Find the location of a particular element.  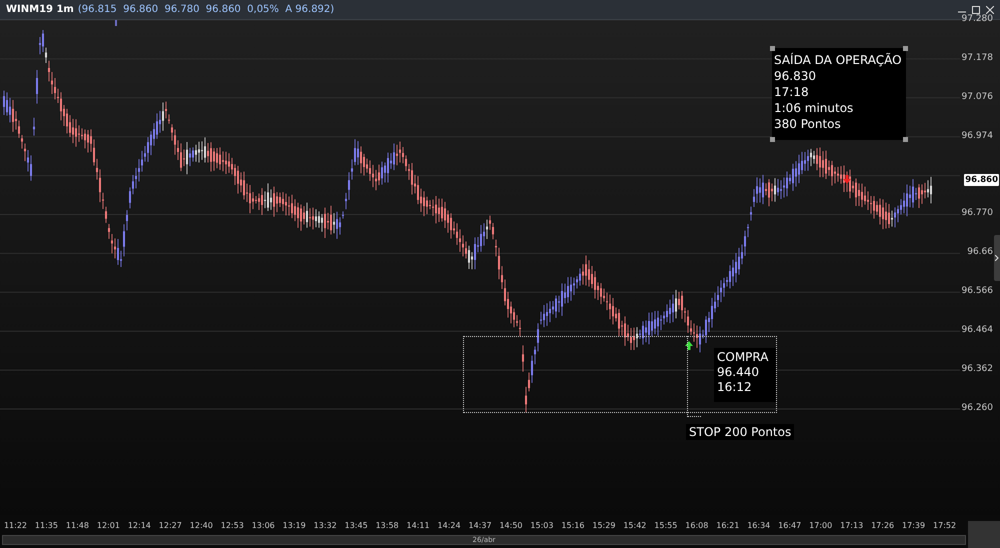

down-arrow-icon is located at coordinates (847, 179).